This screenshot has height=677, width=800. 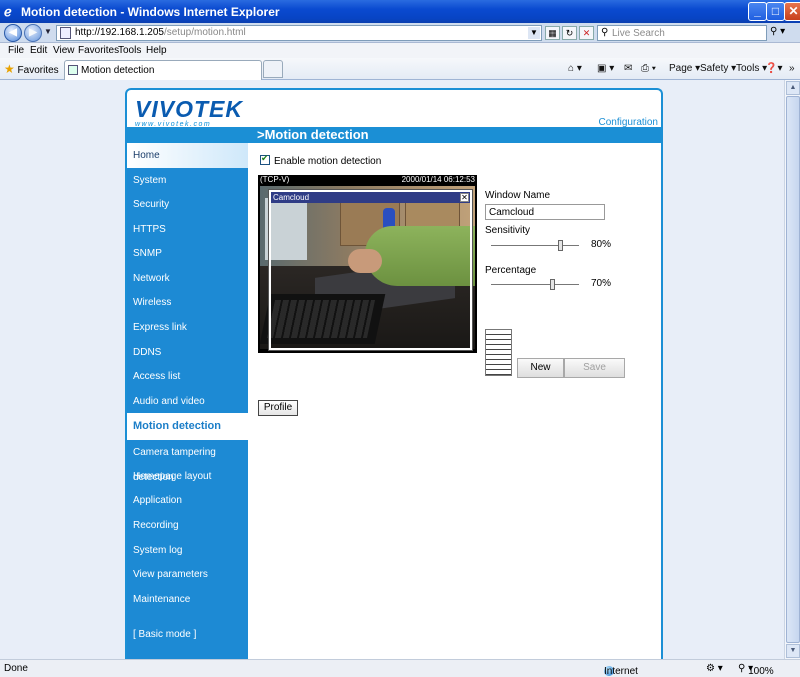 I want to click on sidebar-item-camera-tampering: Camera tampering detection, so click(x=187, y=461).